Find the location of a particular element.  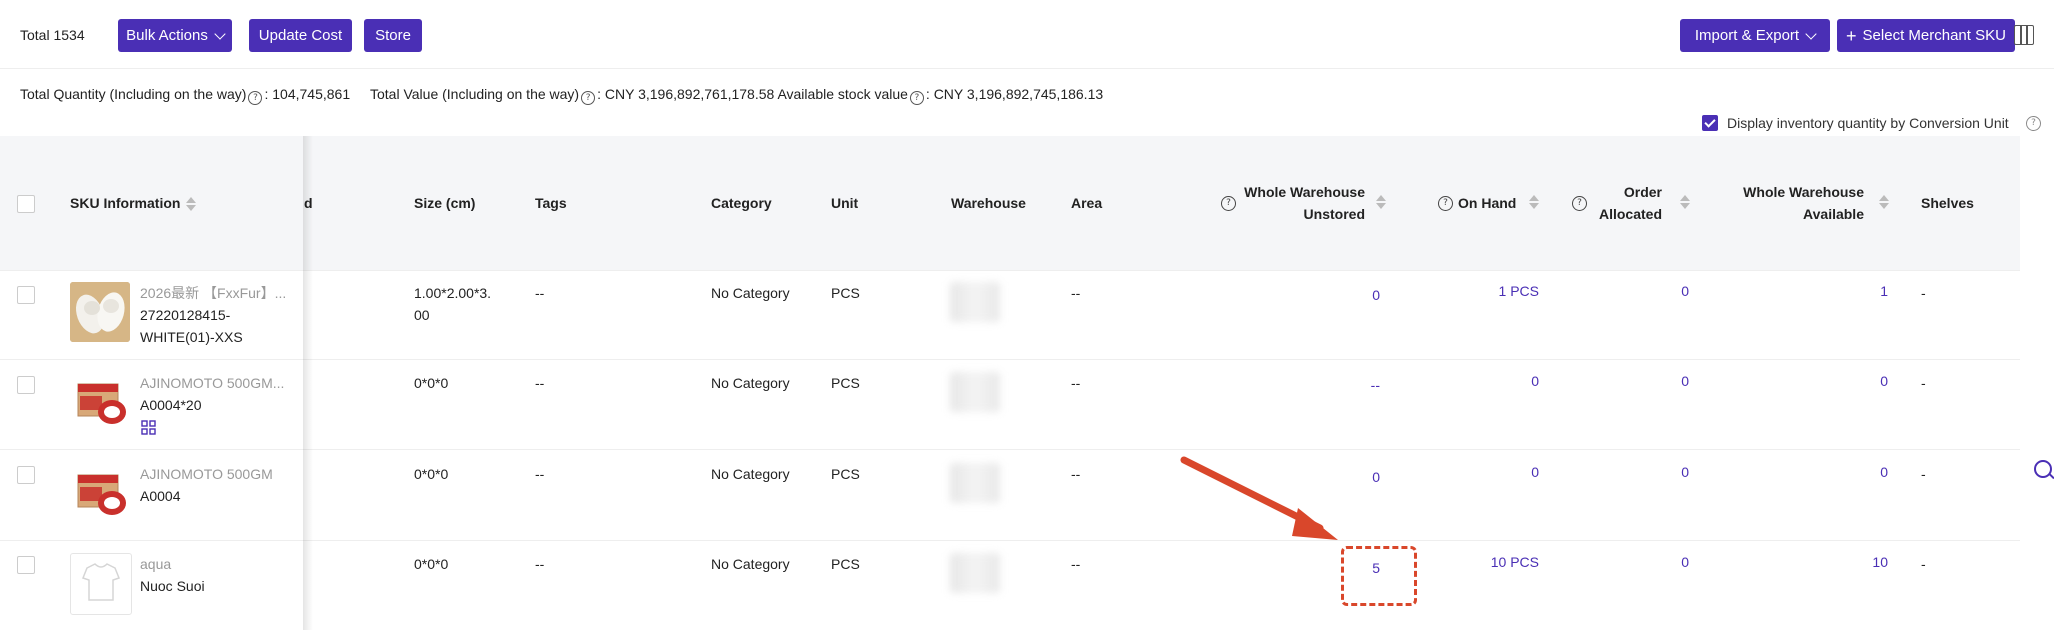

update-cost-label: Update Cost is located at coordinates (300, 35).